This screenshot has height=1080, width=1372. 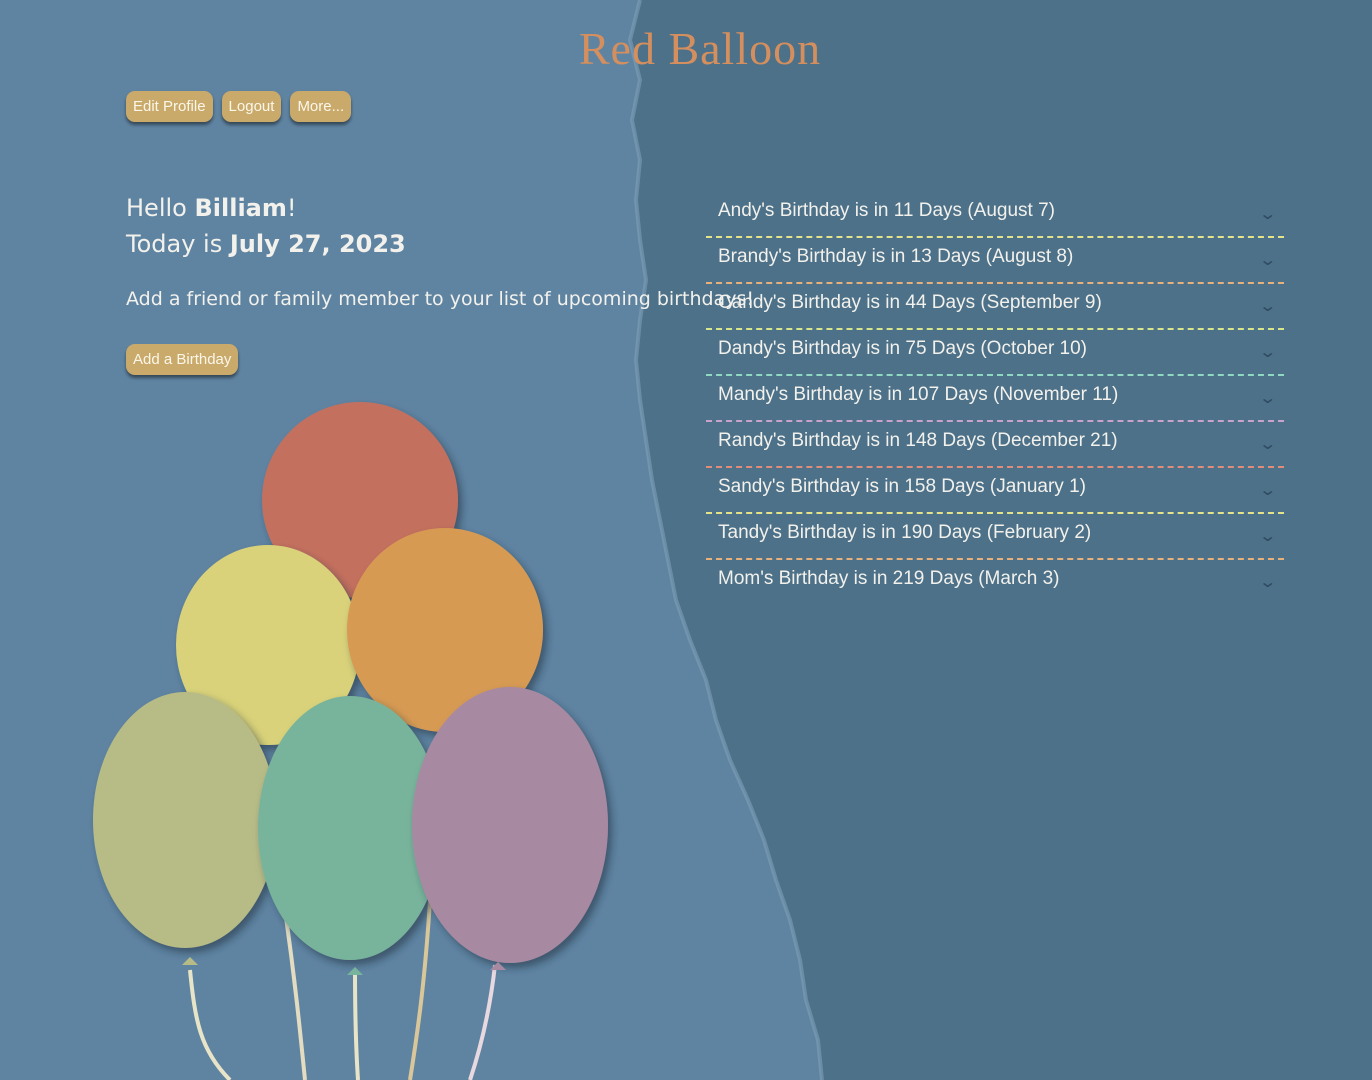 What do you see at coordinates (185, 820) in the screenshot?
I see `balloon-olive` at bounding box center [185, 820].